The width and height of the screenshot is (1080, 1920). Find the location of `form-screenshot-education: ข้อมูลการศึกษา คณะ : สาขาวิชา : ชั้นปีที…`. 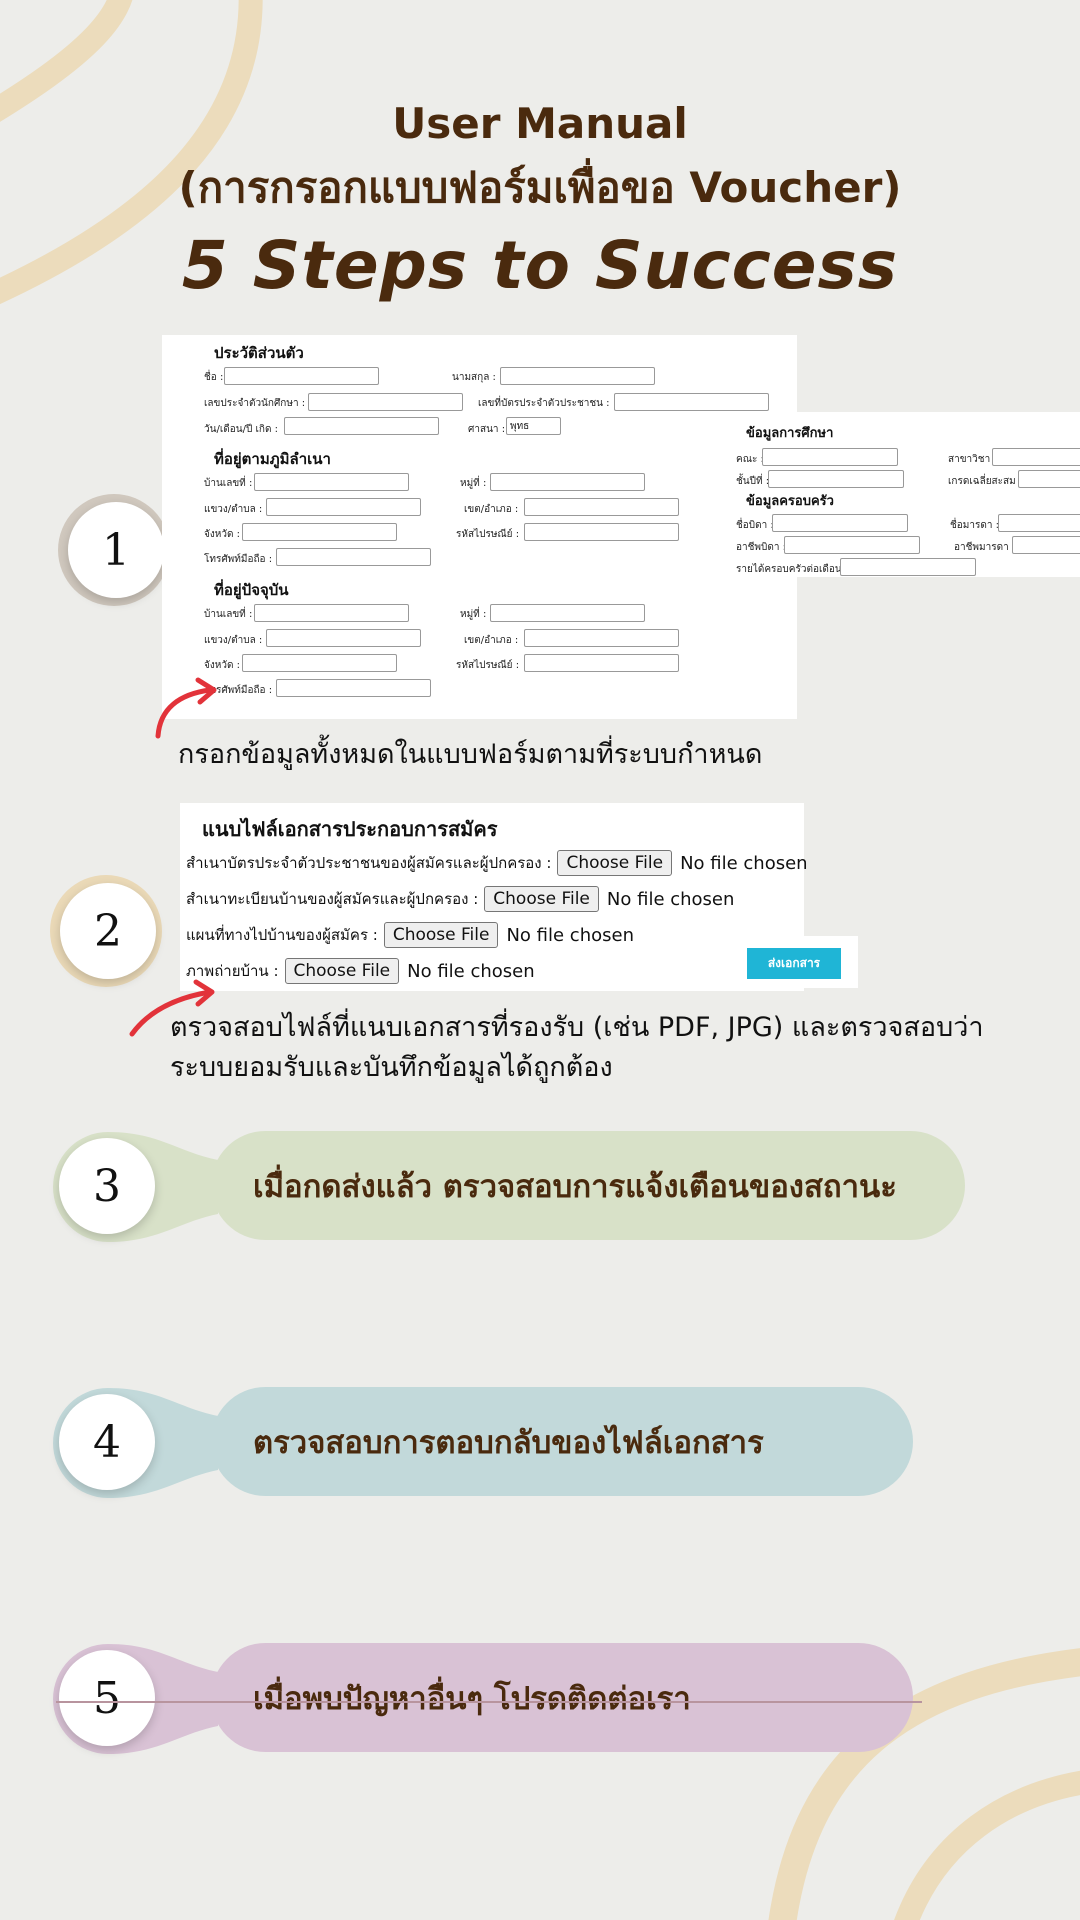

form-screenshot-education: ข้อมูลการศึกษา คณะ : สาขาวิชา : ชั้นปีที… is located at coordinates (902, 494).